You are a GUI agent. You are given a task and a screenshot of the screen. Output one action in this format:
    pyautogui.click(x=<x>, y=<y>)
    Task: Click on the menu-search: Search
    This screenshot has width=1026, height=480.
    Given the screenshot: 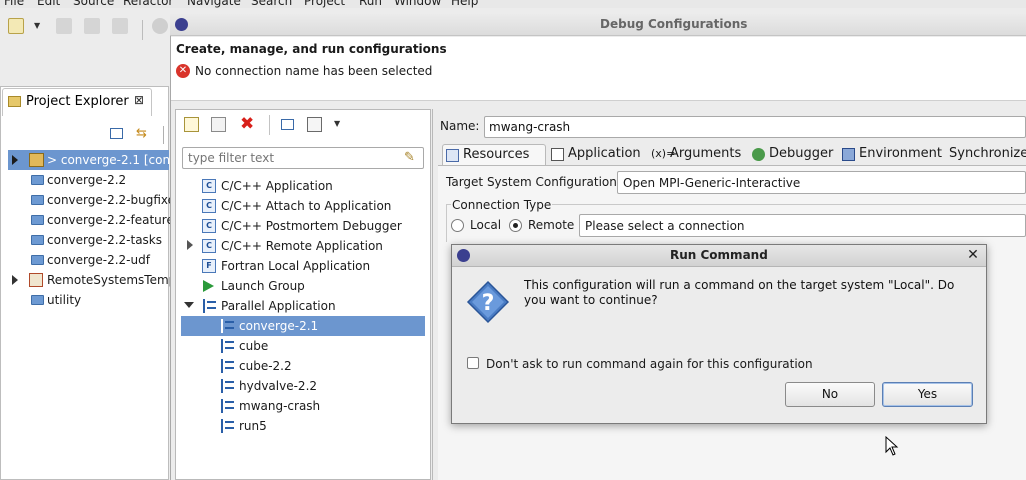 What is the action you would take?
    pyautogui.click(x=271, y=4)
    